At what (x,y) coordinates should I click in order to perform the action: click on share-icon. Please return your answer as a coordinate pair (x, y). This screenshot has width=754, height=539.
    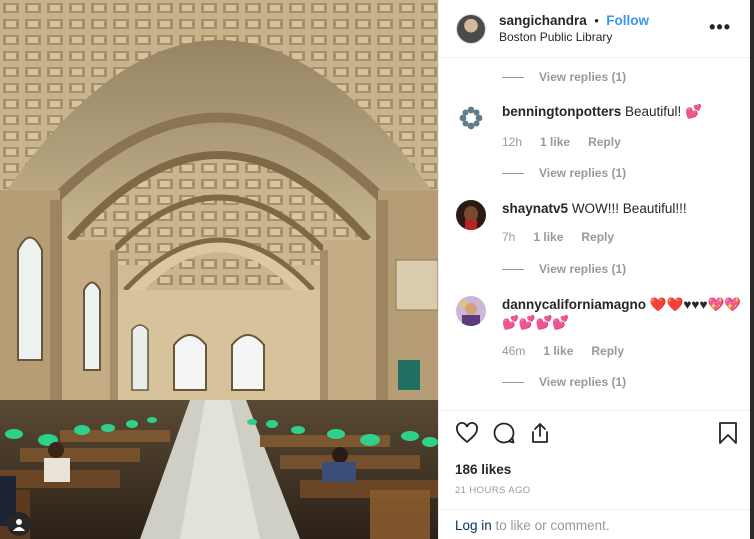
    Looking at the image, I should click on (540, 435).